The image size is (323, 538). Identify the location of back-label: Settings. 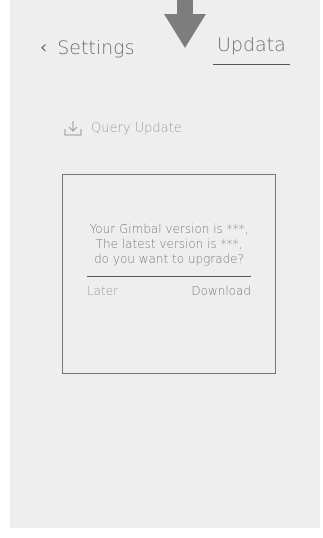
(96, 48).